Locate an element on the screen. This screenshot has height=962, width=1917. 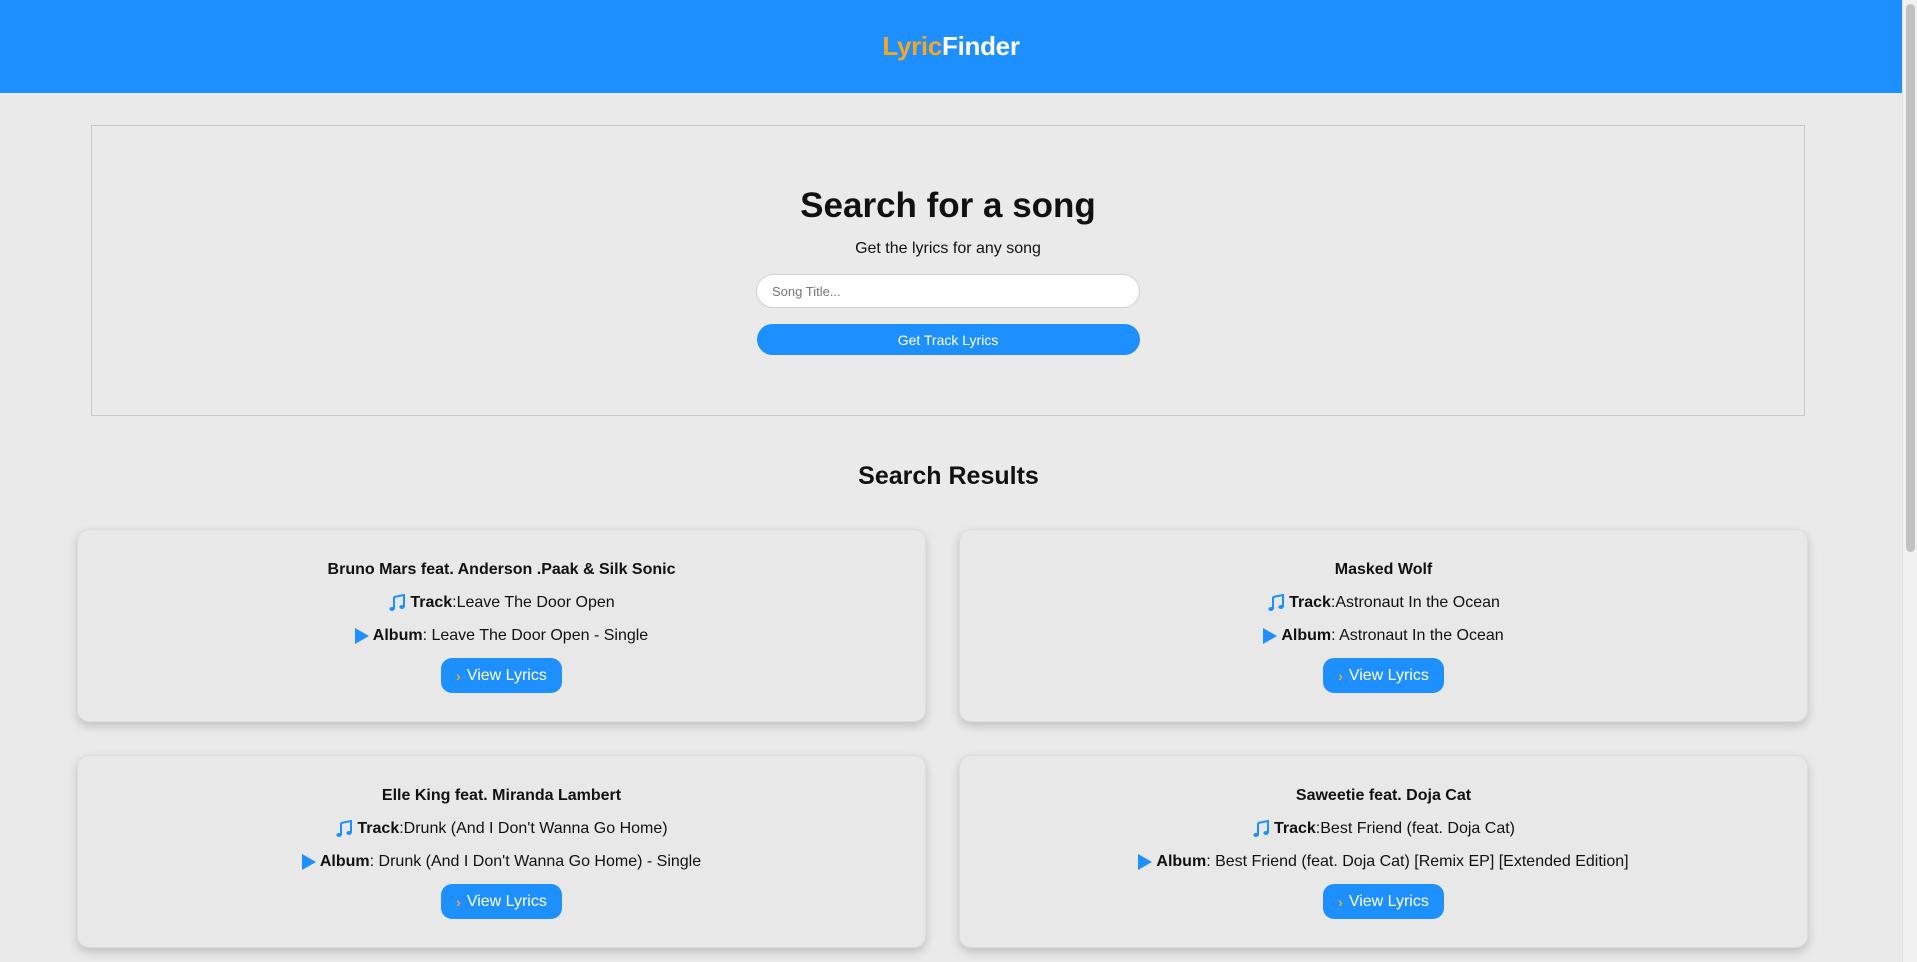
card-track-line: Track:Best Friend (feat. Doja Cat) is located at coordinates (1383, 829).